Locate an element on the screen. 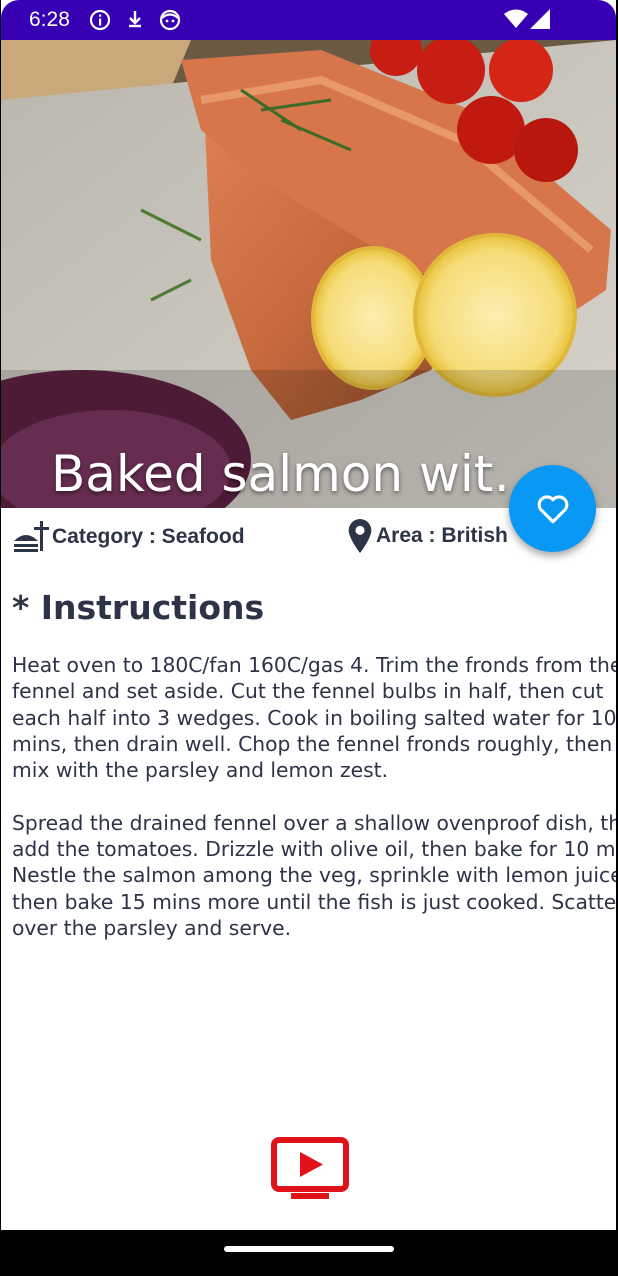  area-label: Area : British is located at coordinates (442, 535).